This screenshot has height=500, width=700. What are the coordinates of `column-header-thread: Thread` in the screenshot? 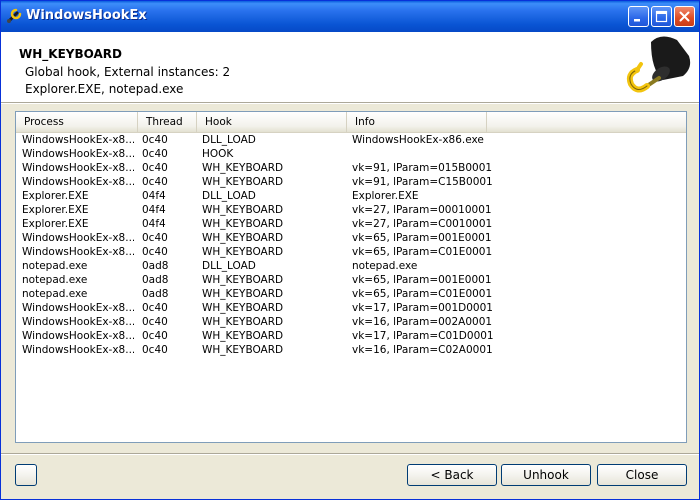 It's located at (167, 122).